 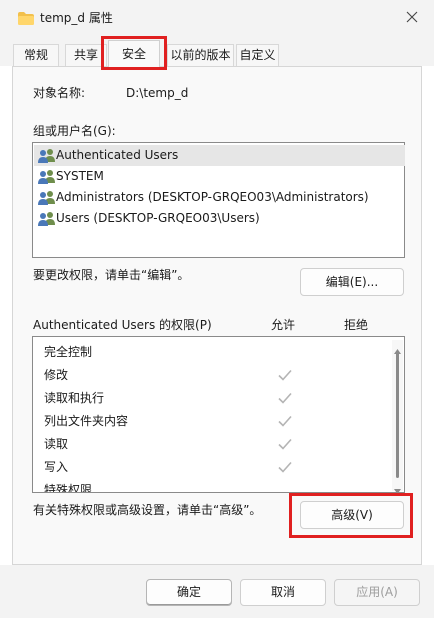 What do you see at coordinates (189, 592) in the screenshot?
I see `ok-button: 确定` at bounding box center [189, 592].